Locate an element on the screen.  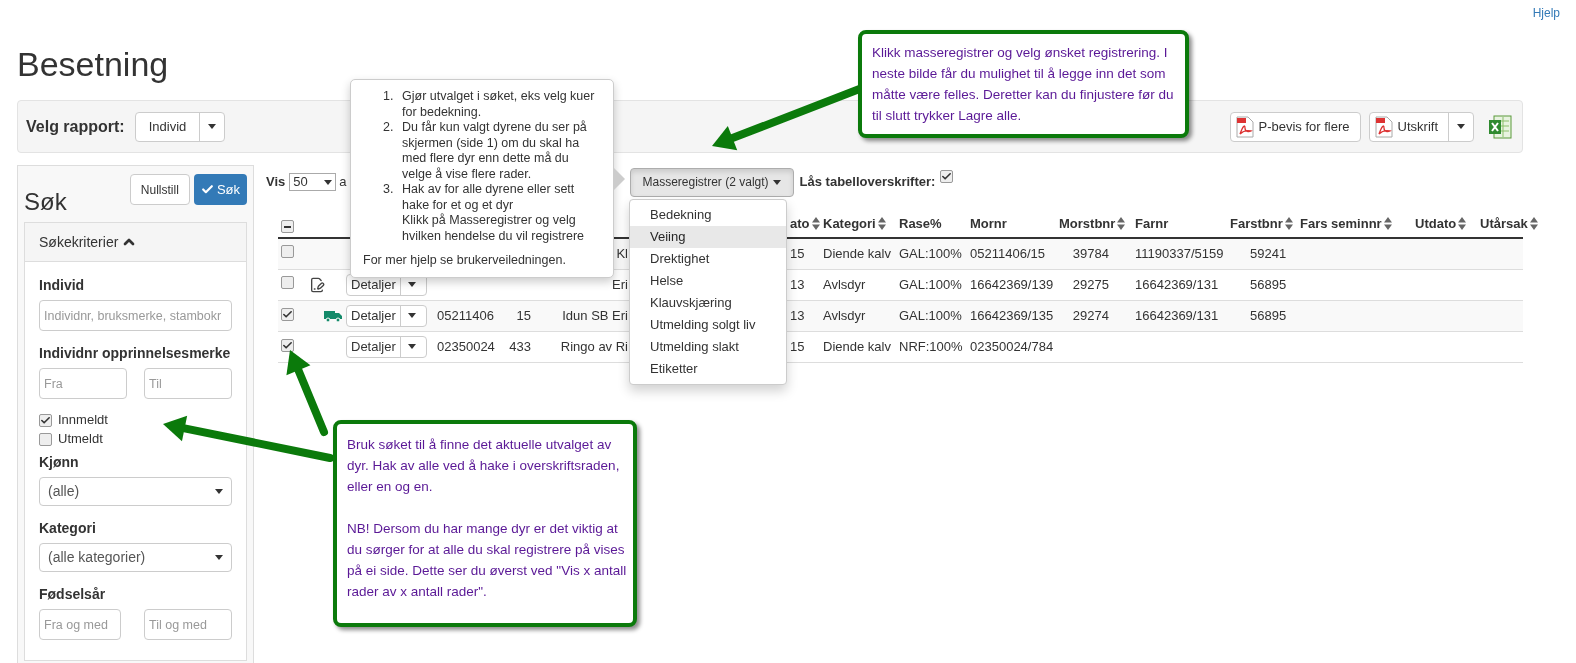
callout-text: NB! Dersom du har mange dyr er det viktig at du sørger for at alle du skal registrere på vises på ei side. Dette ser du øverst ved "Vis x antall rader av x antall rader". is located at coordinates (487, 560).